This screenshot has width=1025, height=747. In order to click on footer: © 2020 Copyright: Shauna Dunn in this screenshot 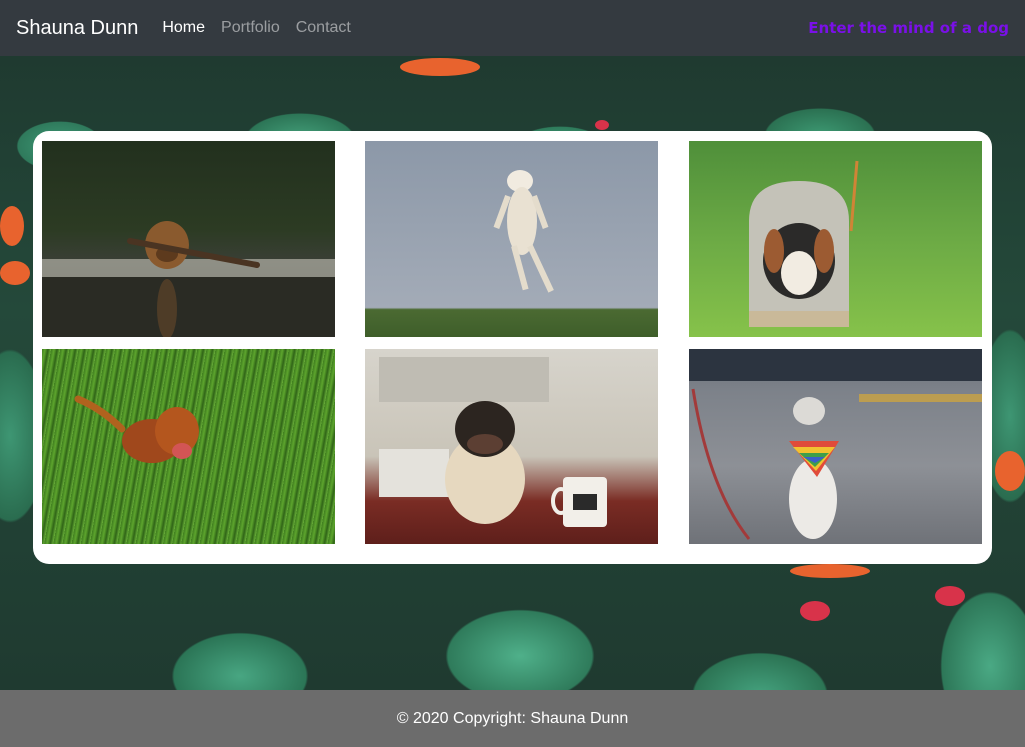, I will do `click(512, 718)`.